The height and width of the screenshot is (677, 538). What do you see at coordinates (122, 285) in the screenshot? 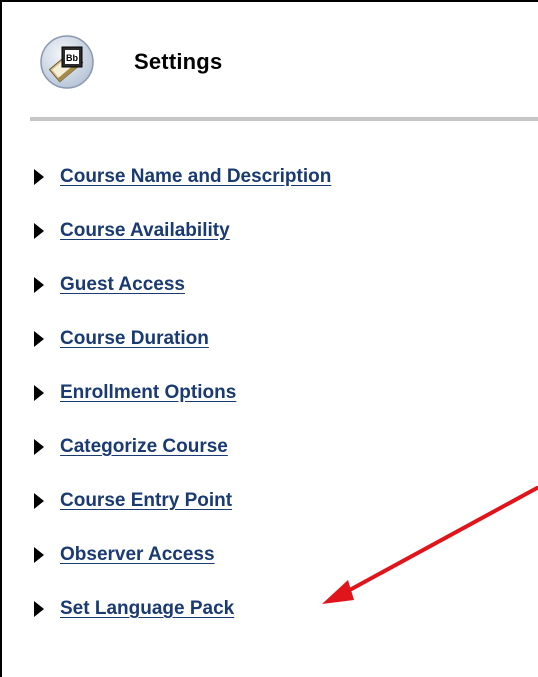
I see `guest-access-link: Guest Access` at bounding box center [122, 285].